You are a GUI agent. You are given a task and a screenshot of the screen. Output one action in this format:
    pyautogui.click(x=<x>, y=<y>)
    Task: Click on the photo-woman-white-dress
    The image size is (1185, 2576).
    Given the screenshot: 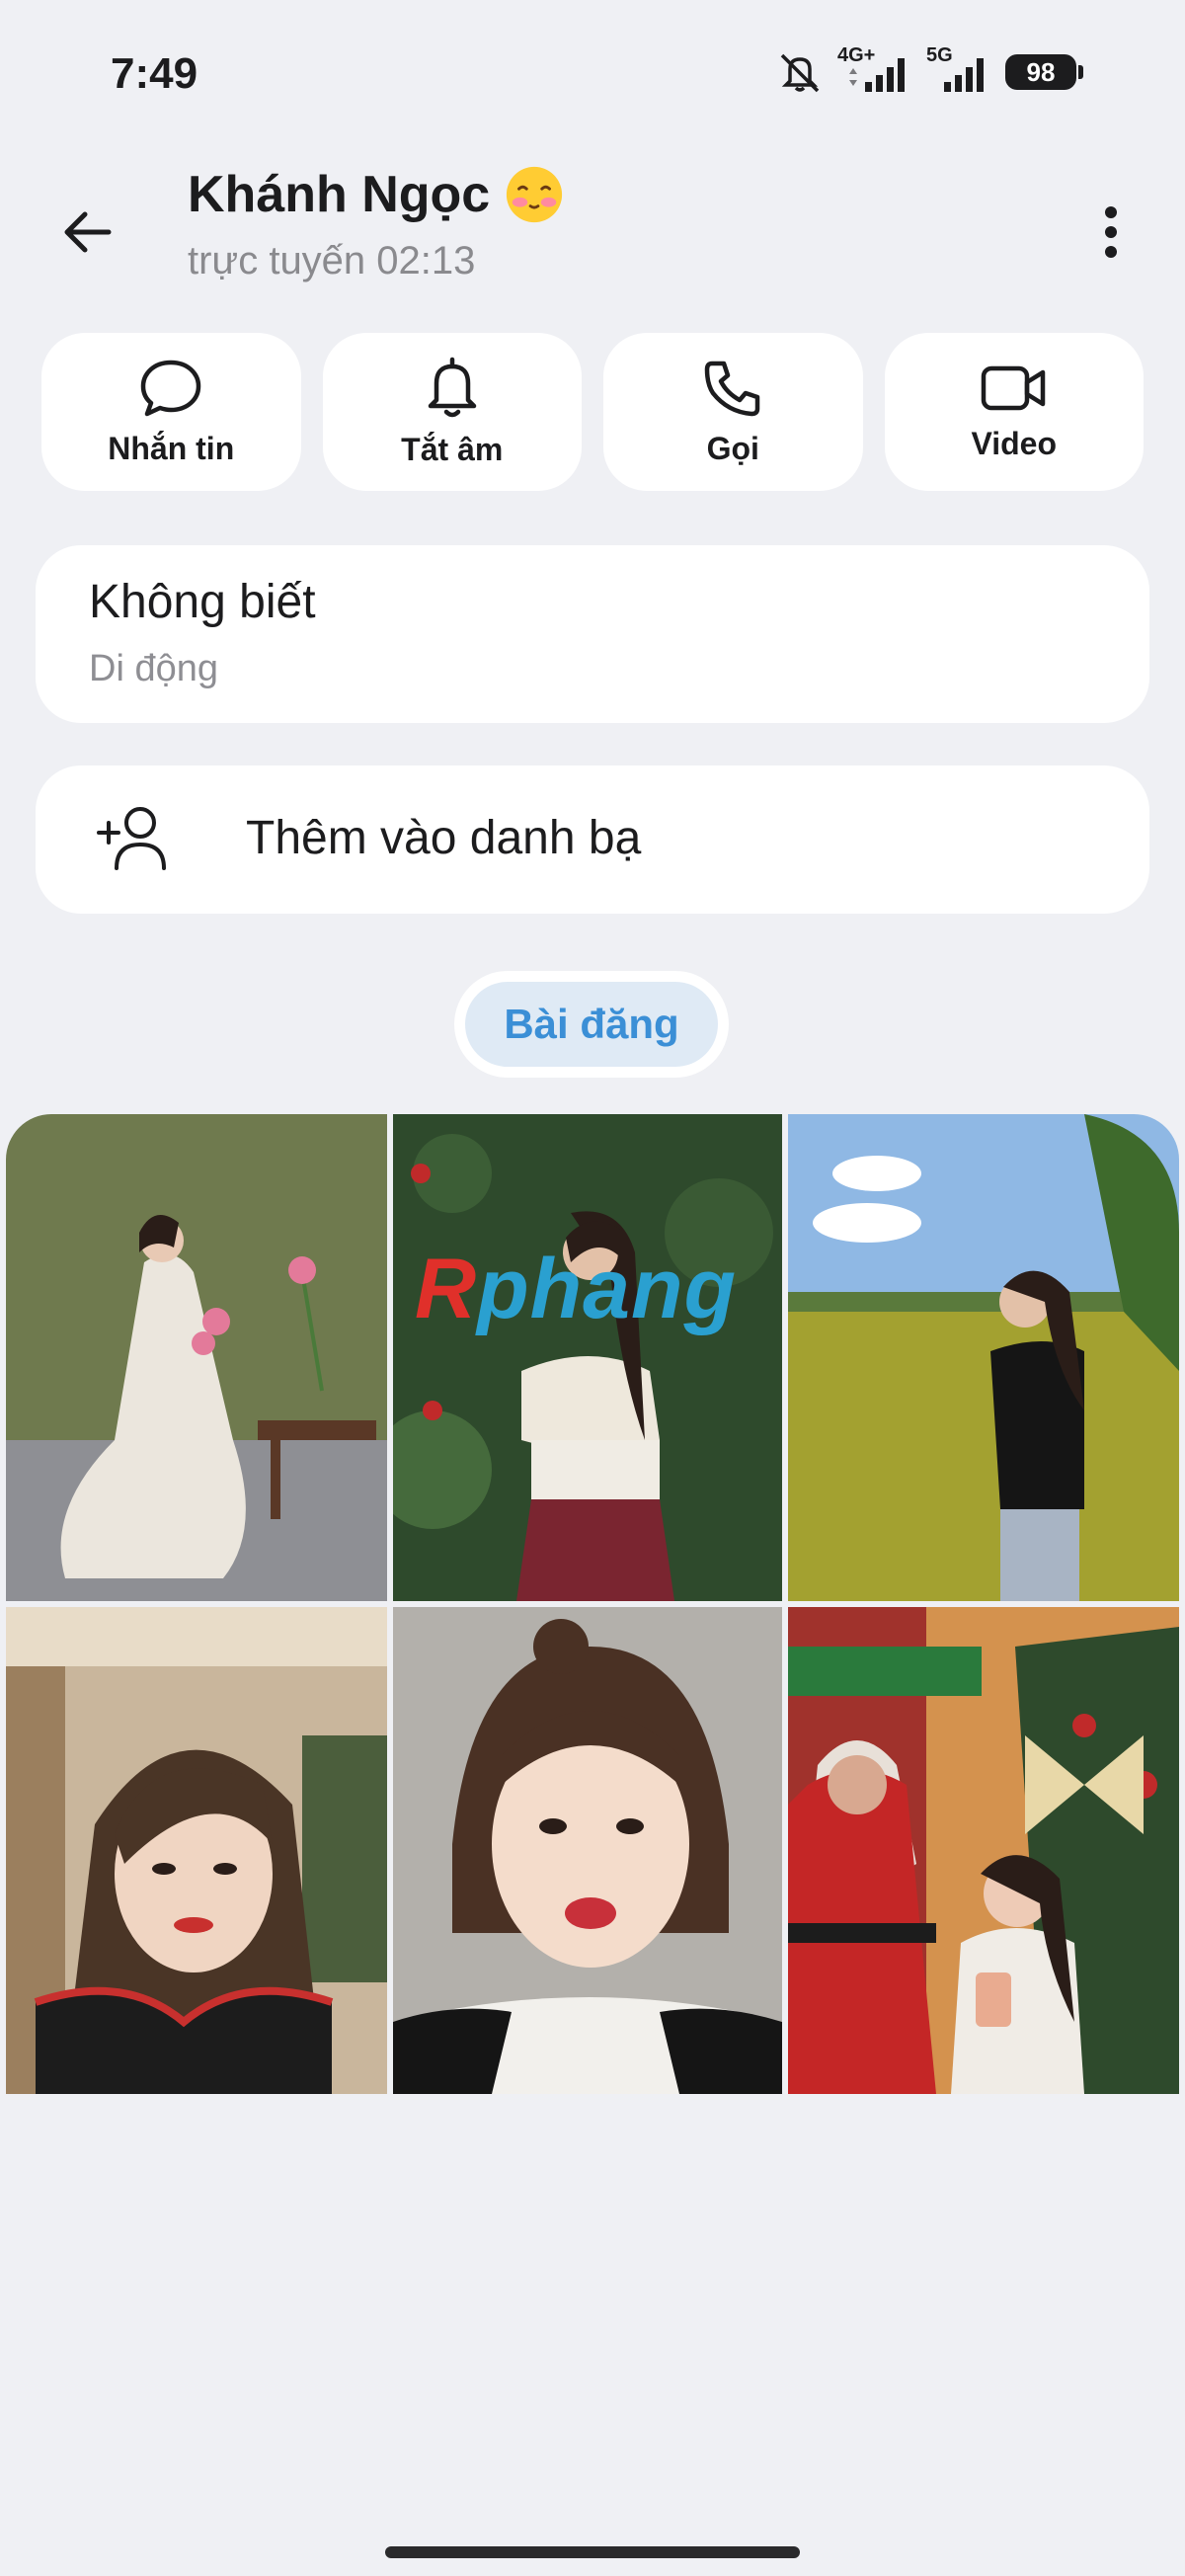 What is the action you would take?
    pyautogui.click(x=197, y=1357)
    